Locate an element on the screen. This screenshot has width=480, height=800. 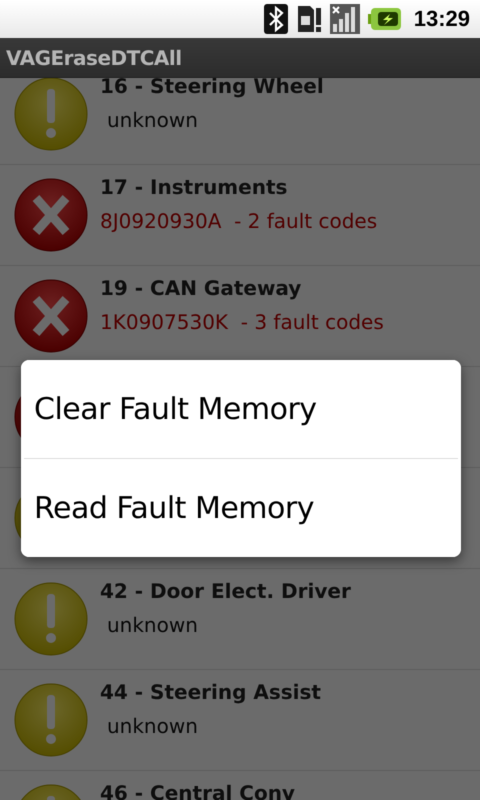
list-item: 44 - Steering Assist unknown is located at coordinates (240, 720).